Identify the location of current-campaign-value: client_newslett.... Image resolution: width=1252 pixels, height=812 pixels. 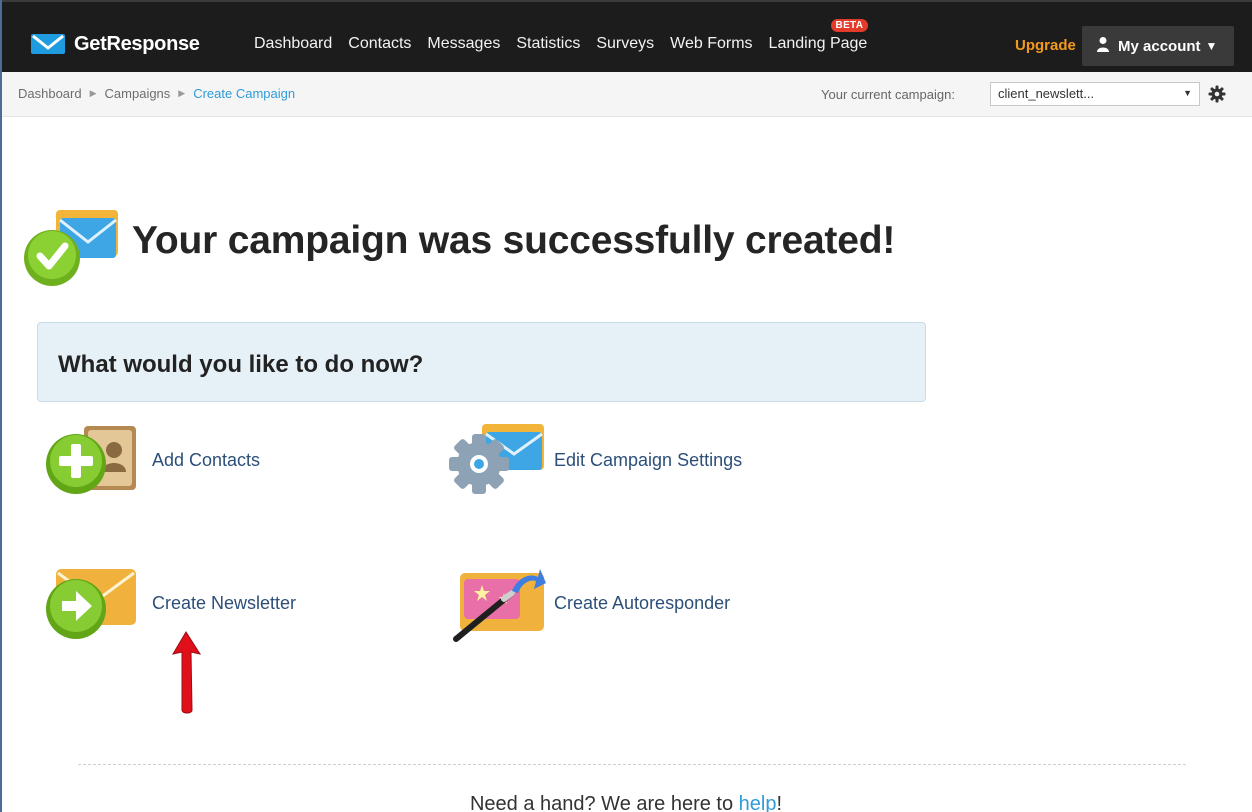
(1046, 93).